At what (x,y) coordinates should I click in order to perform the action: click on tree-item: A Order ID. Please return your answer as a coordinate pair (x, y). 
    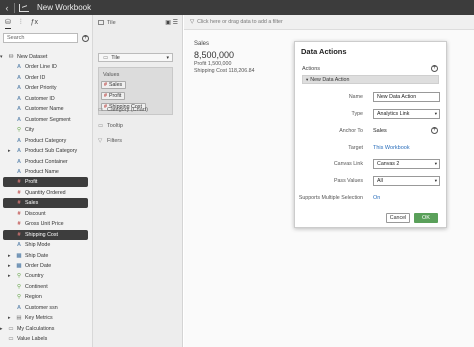
    Looking at the image, I should click on (46, 78).